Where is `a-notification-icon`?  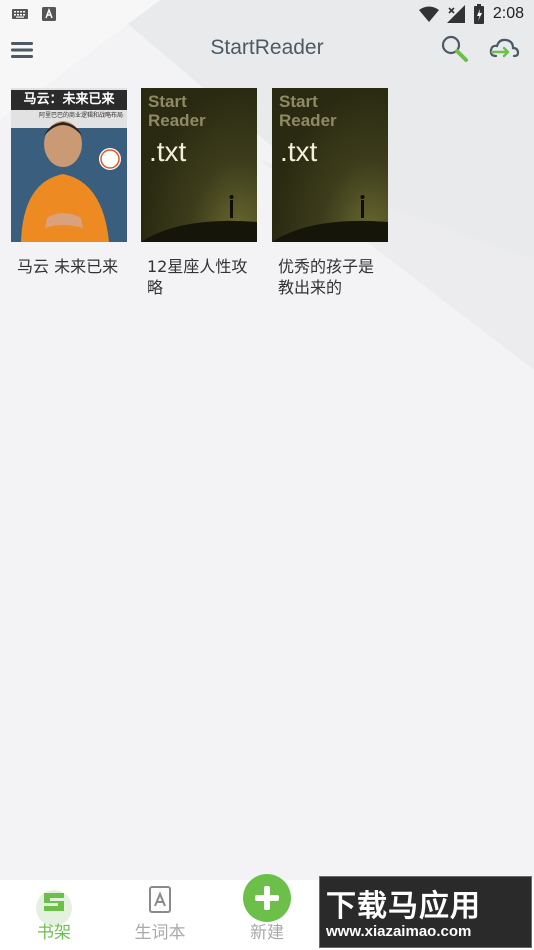
a-notification-icon is located at coordinates (49, 14).